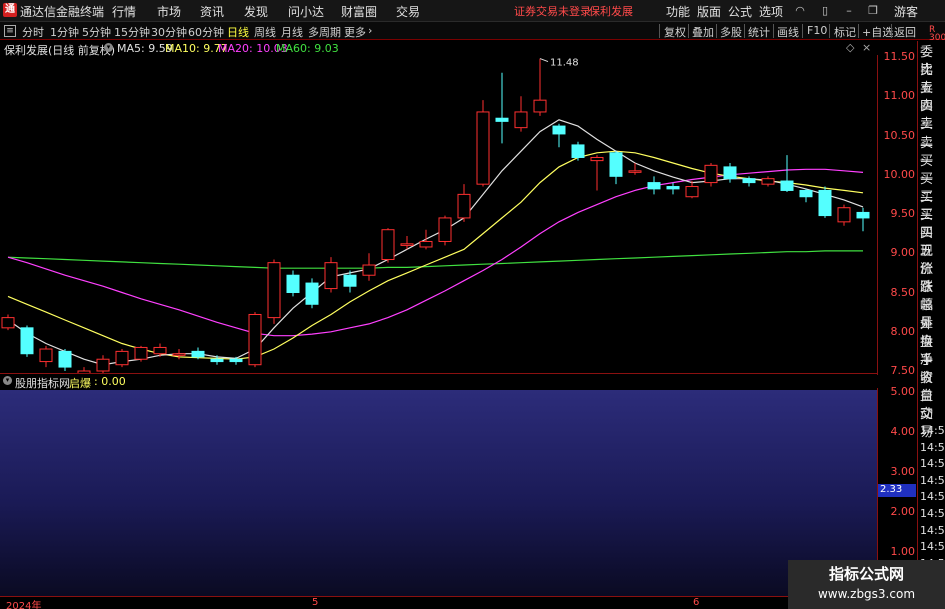 The image size is (945, 609). What do you see at coordinates (7, 380) in the screenshot?
I see `indicator-menu-icon: ▾` at bounding box center [7, 380].